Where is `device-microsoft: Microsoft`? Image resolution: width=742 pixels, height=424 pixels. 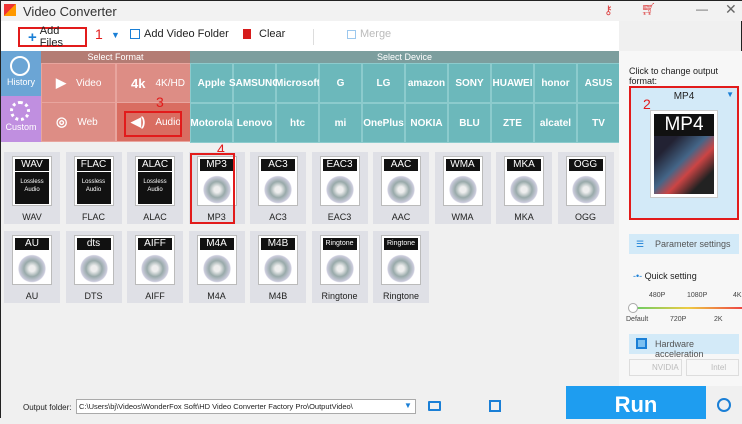
device-microsoft: Microsoft is located at coordinates (297, 83).